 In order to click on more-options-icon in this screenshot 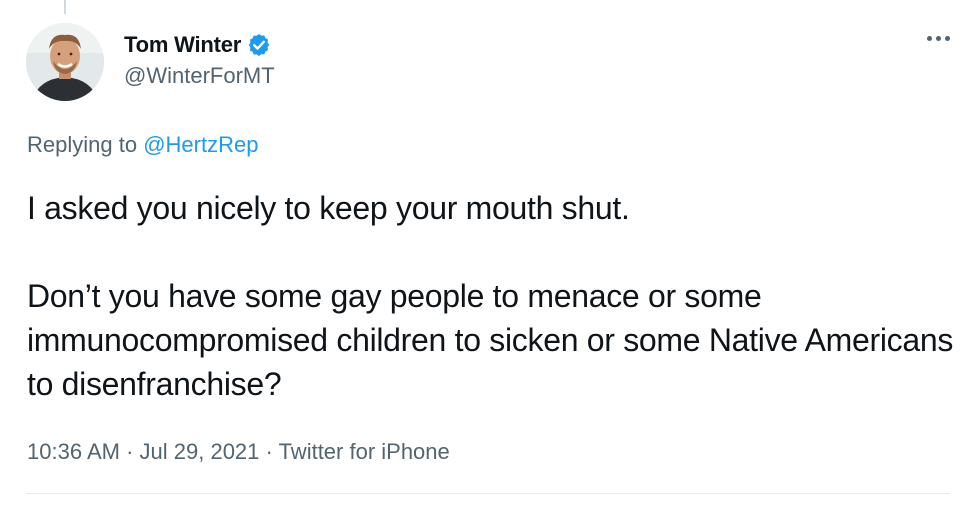, I will do `click(938, 38)`.